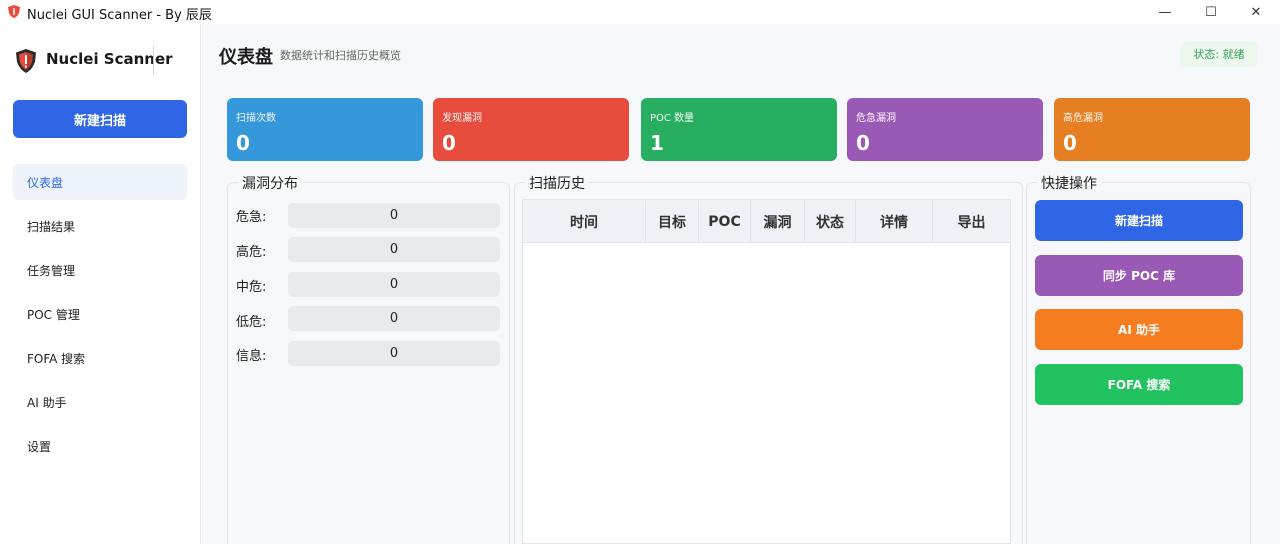 The height and width of the screenshot is (544, 1280). I want to click on column-header-export: 导出, so click(971, 221).